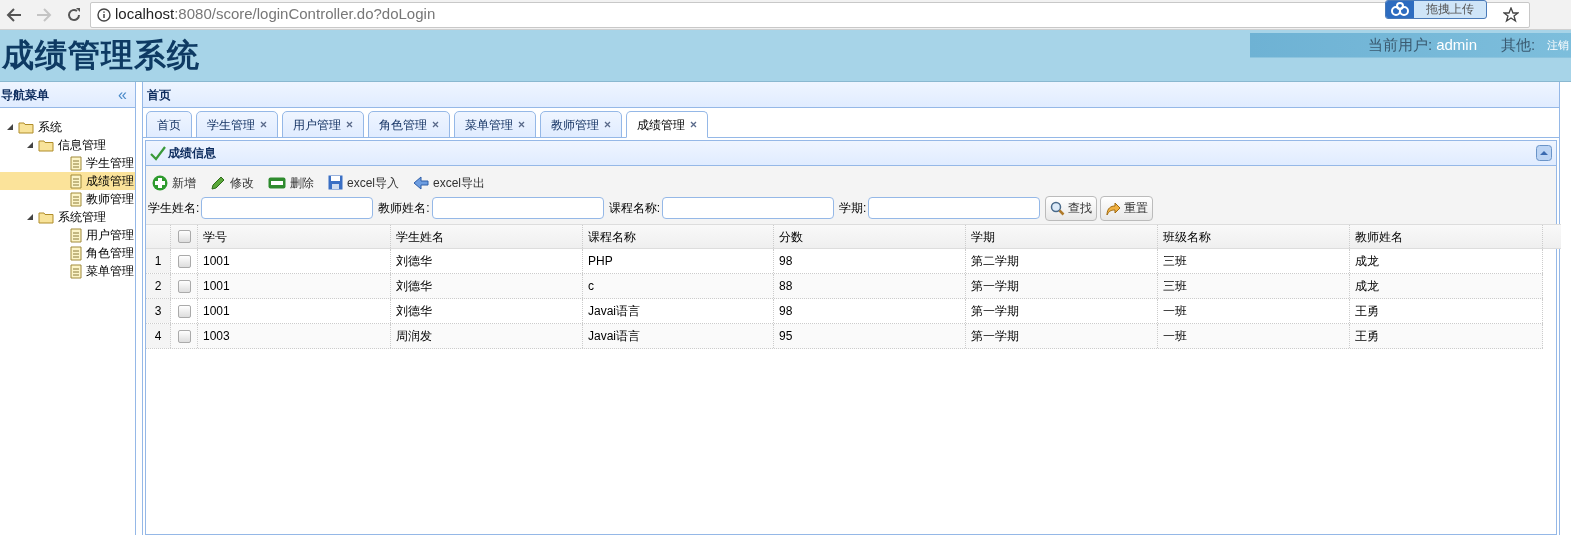  Describe the element at coordinates (50, 127) in the screenshot. I see `tree-item: 系统` at that location.